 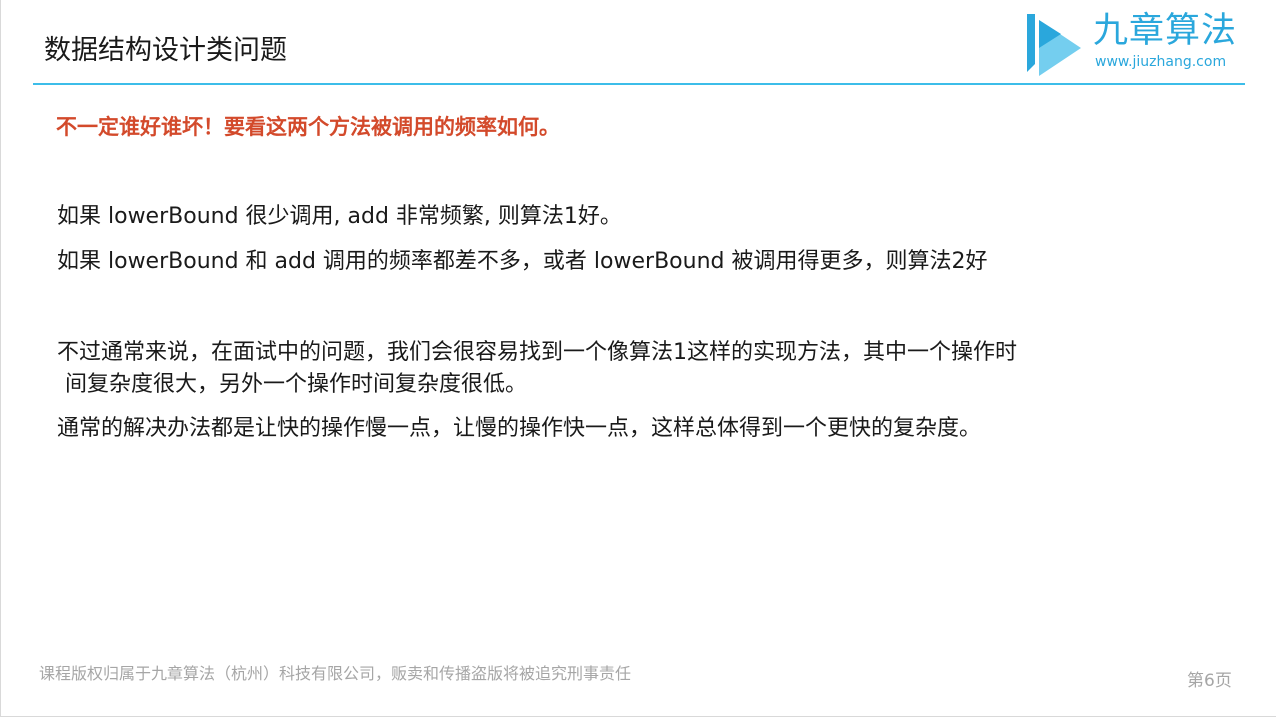 What do you see at coordinates (639, 84) in the screenshot?
I see `header-divider` at bounding box center [639, 84].